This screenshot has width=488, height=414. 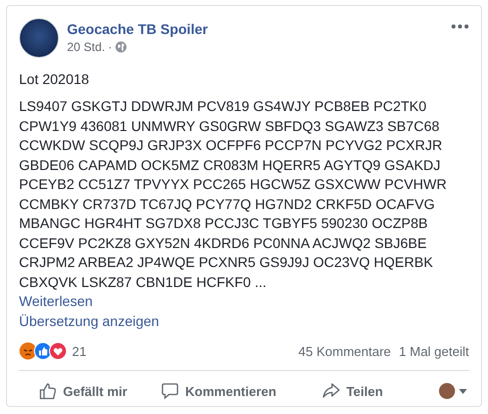 What do you see at coordinates (227, 204) in the screenshot?
I see `post-text-line: CCMBKY CR737D TC67JQ PCY77Q HG7ND2 CRKF5D OCAFVG` at bounding box center [227, 204].